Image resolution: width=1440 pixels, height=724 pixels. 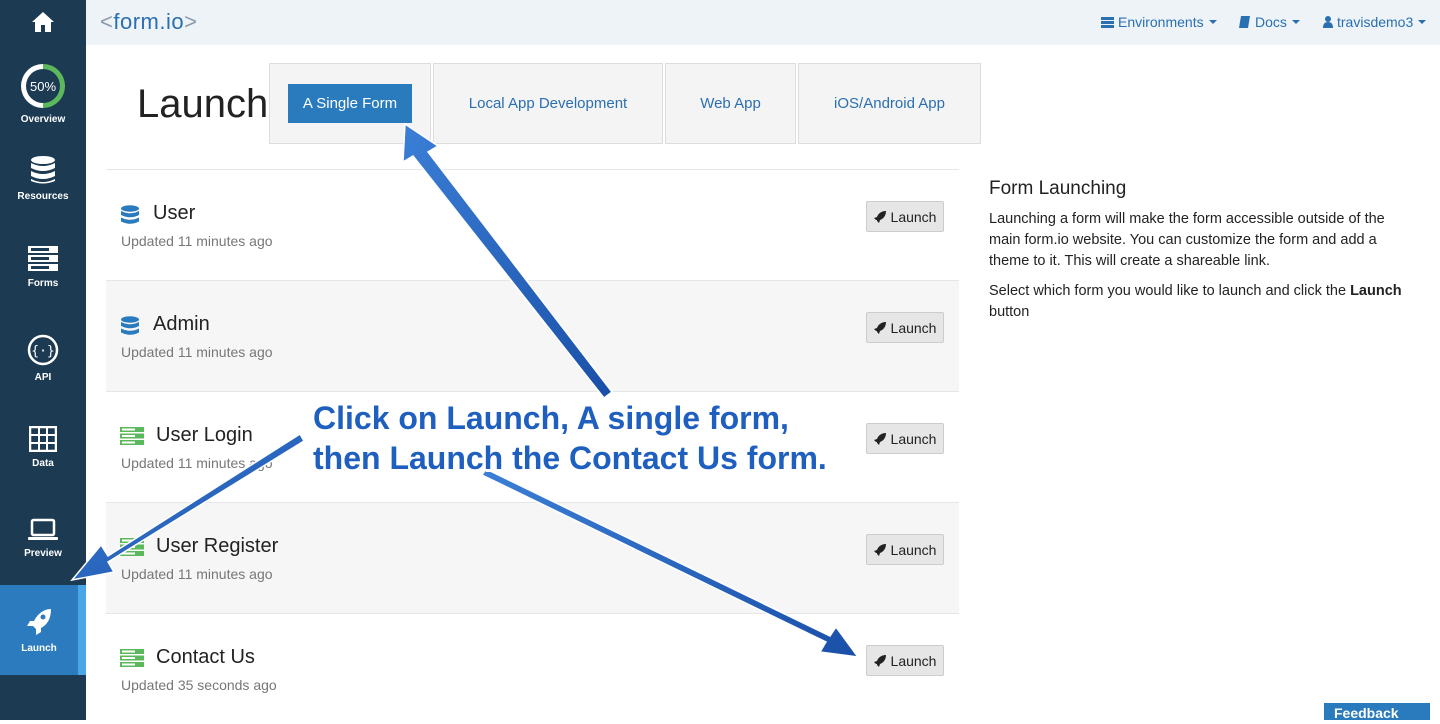 What do you see at coordinates (43, 258) in the screenshot?
I see `forms-icon` at bounding box center [43, 258].